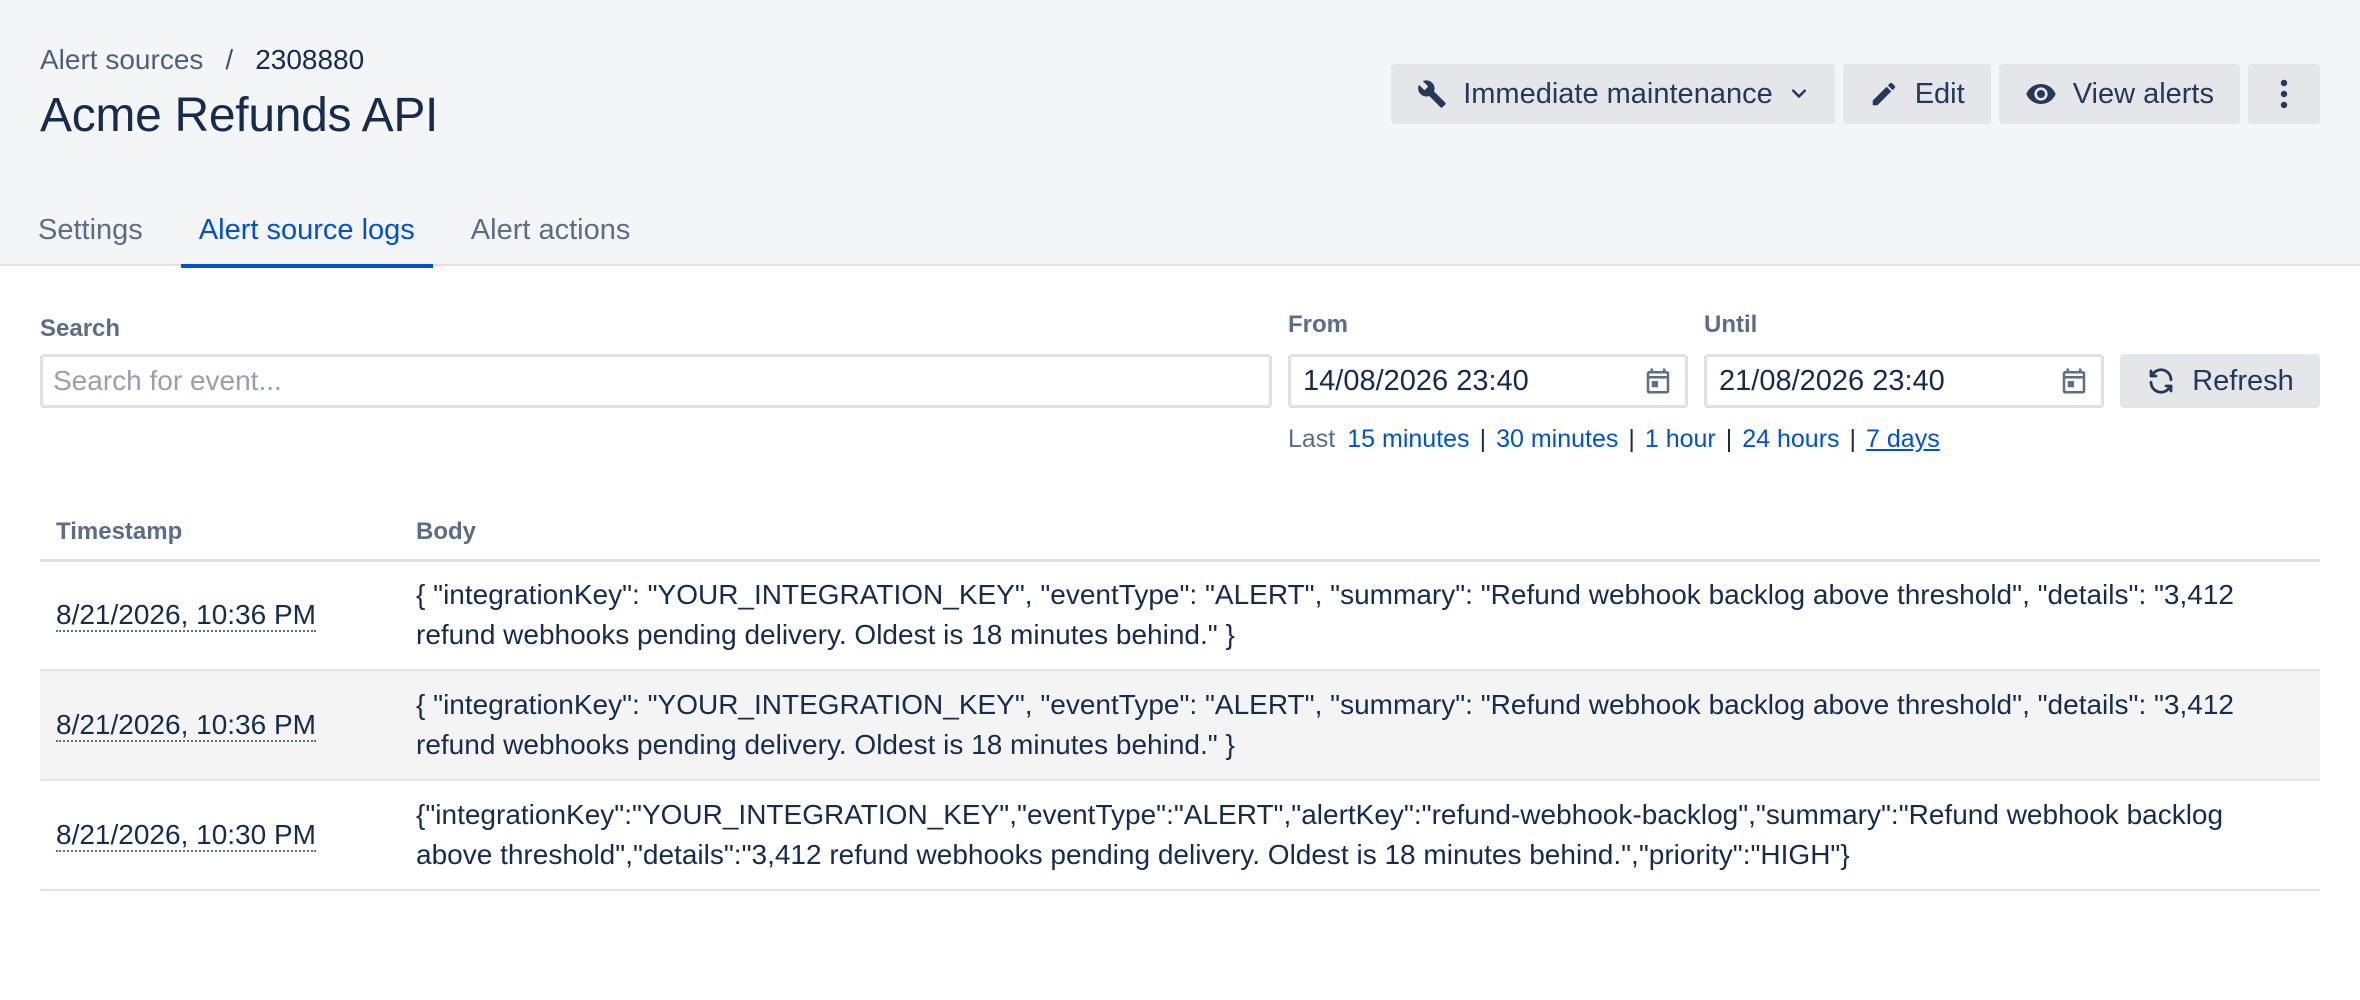 The image size is (2360, 1000). What do you see at coordinates (1416, 380) in the screenshot?
I see `from-date-value: 14/08/2026 23:40` at bounding box center [1416, 380].